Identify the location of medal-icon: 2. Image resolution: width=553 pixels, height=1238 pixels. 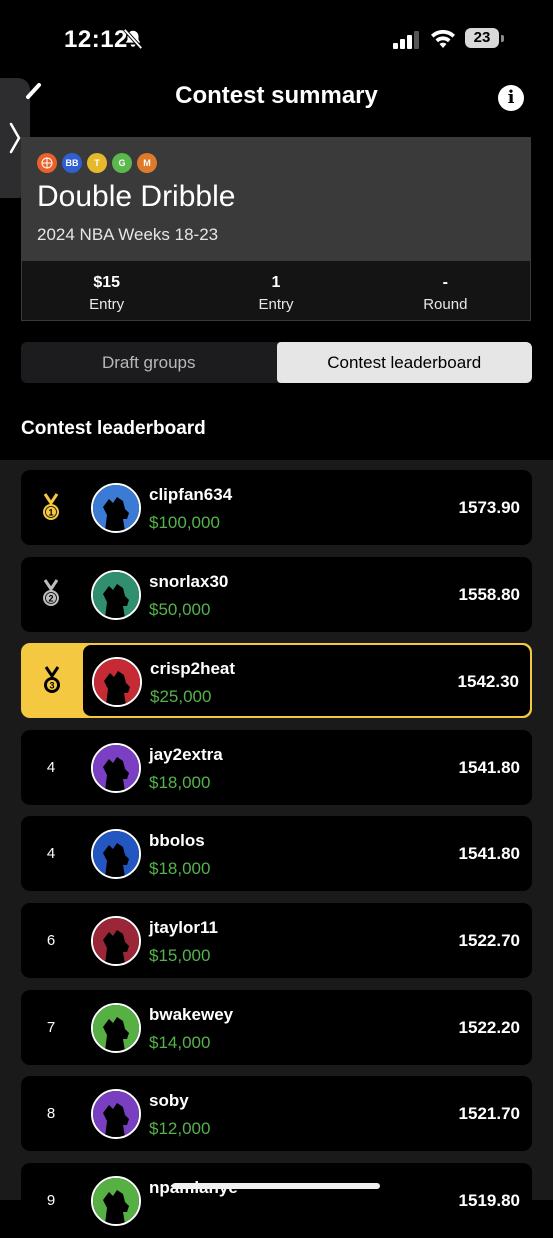
(51, 593).